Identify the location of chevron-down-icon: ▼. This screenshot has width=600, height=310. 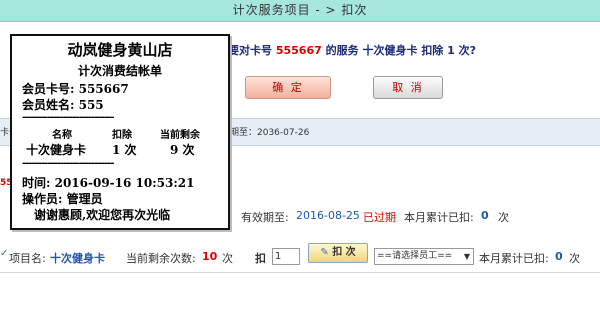
(466, 256).